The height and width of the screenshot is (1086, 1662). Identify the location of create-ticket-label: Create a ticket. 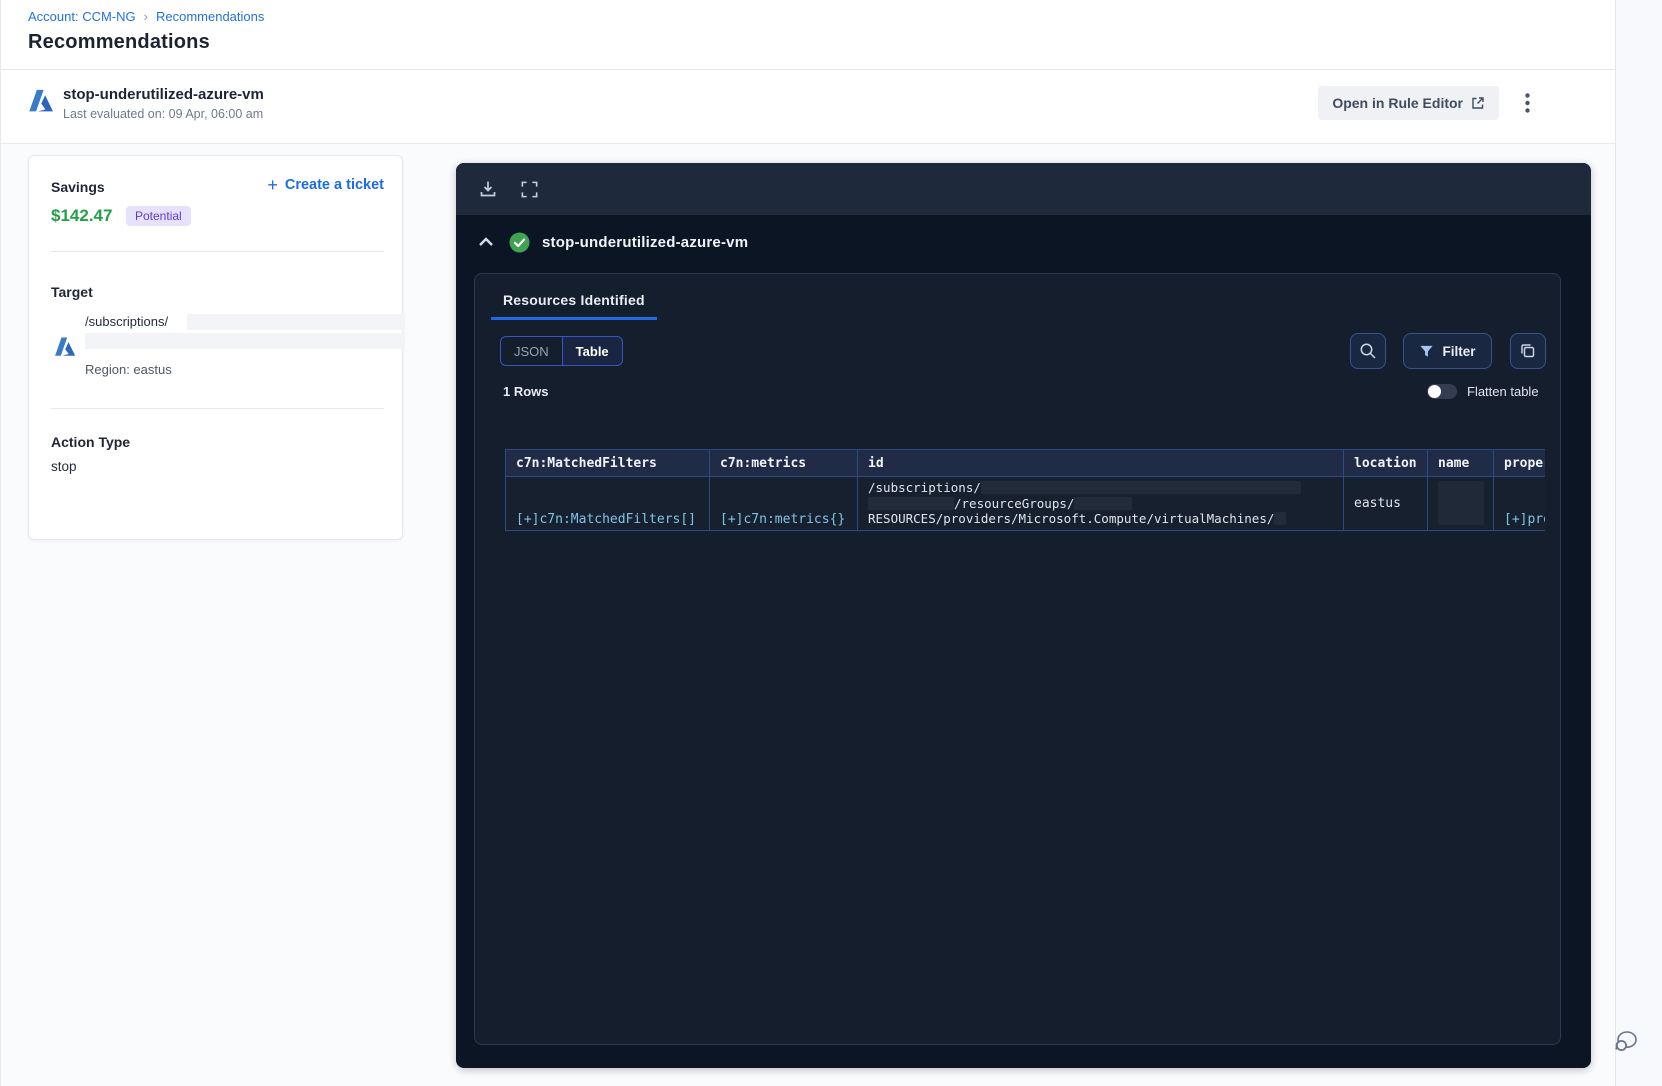
(334, 185).